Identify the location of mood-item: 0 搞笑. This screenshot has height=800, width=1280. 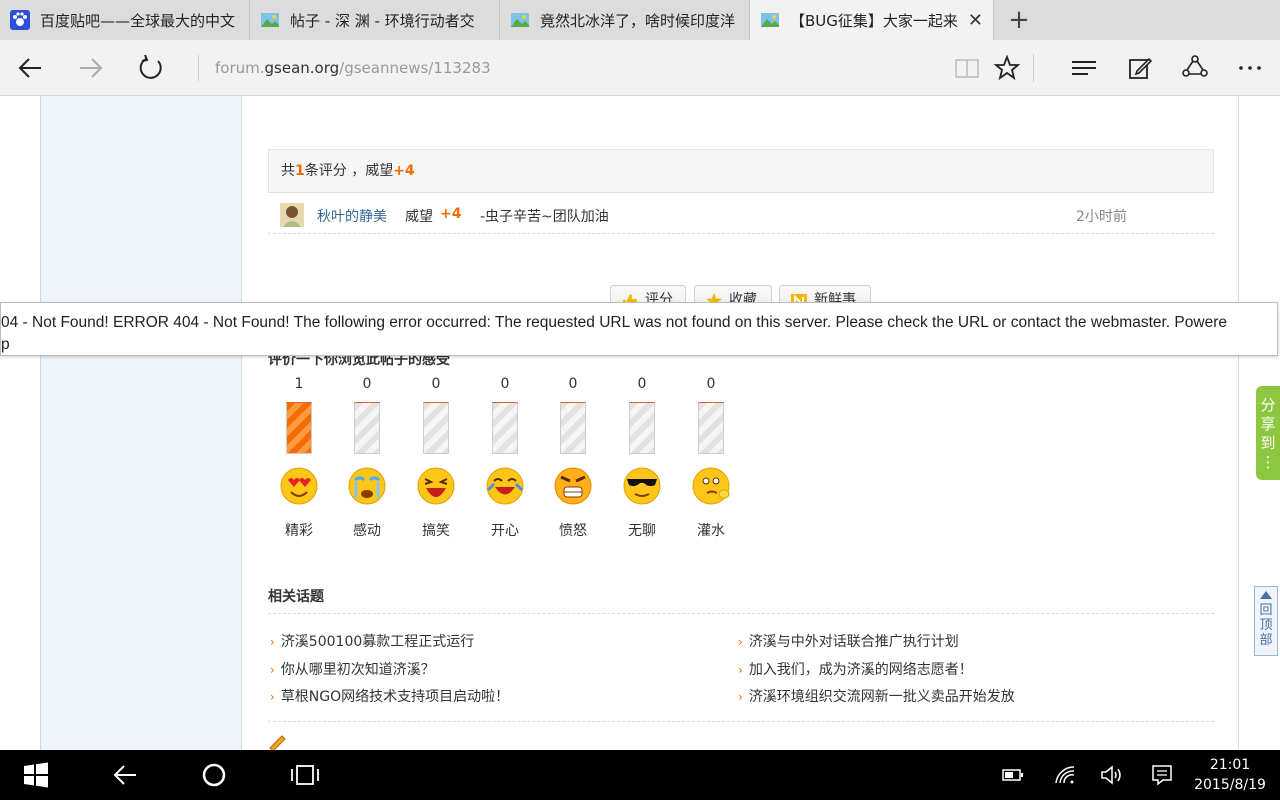
(436, 458).